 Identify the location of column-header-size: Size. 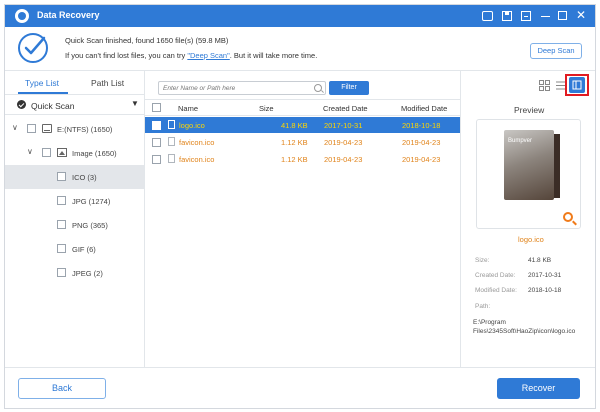
(266, 108).